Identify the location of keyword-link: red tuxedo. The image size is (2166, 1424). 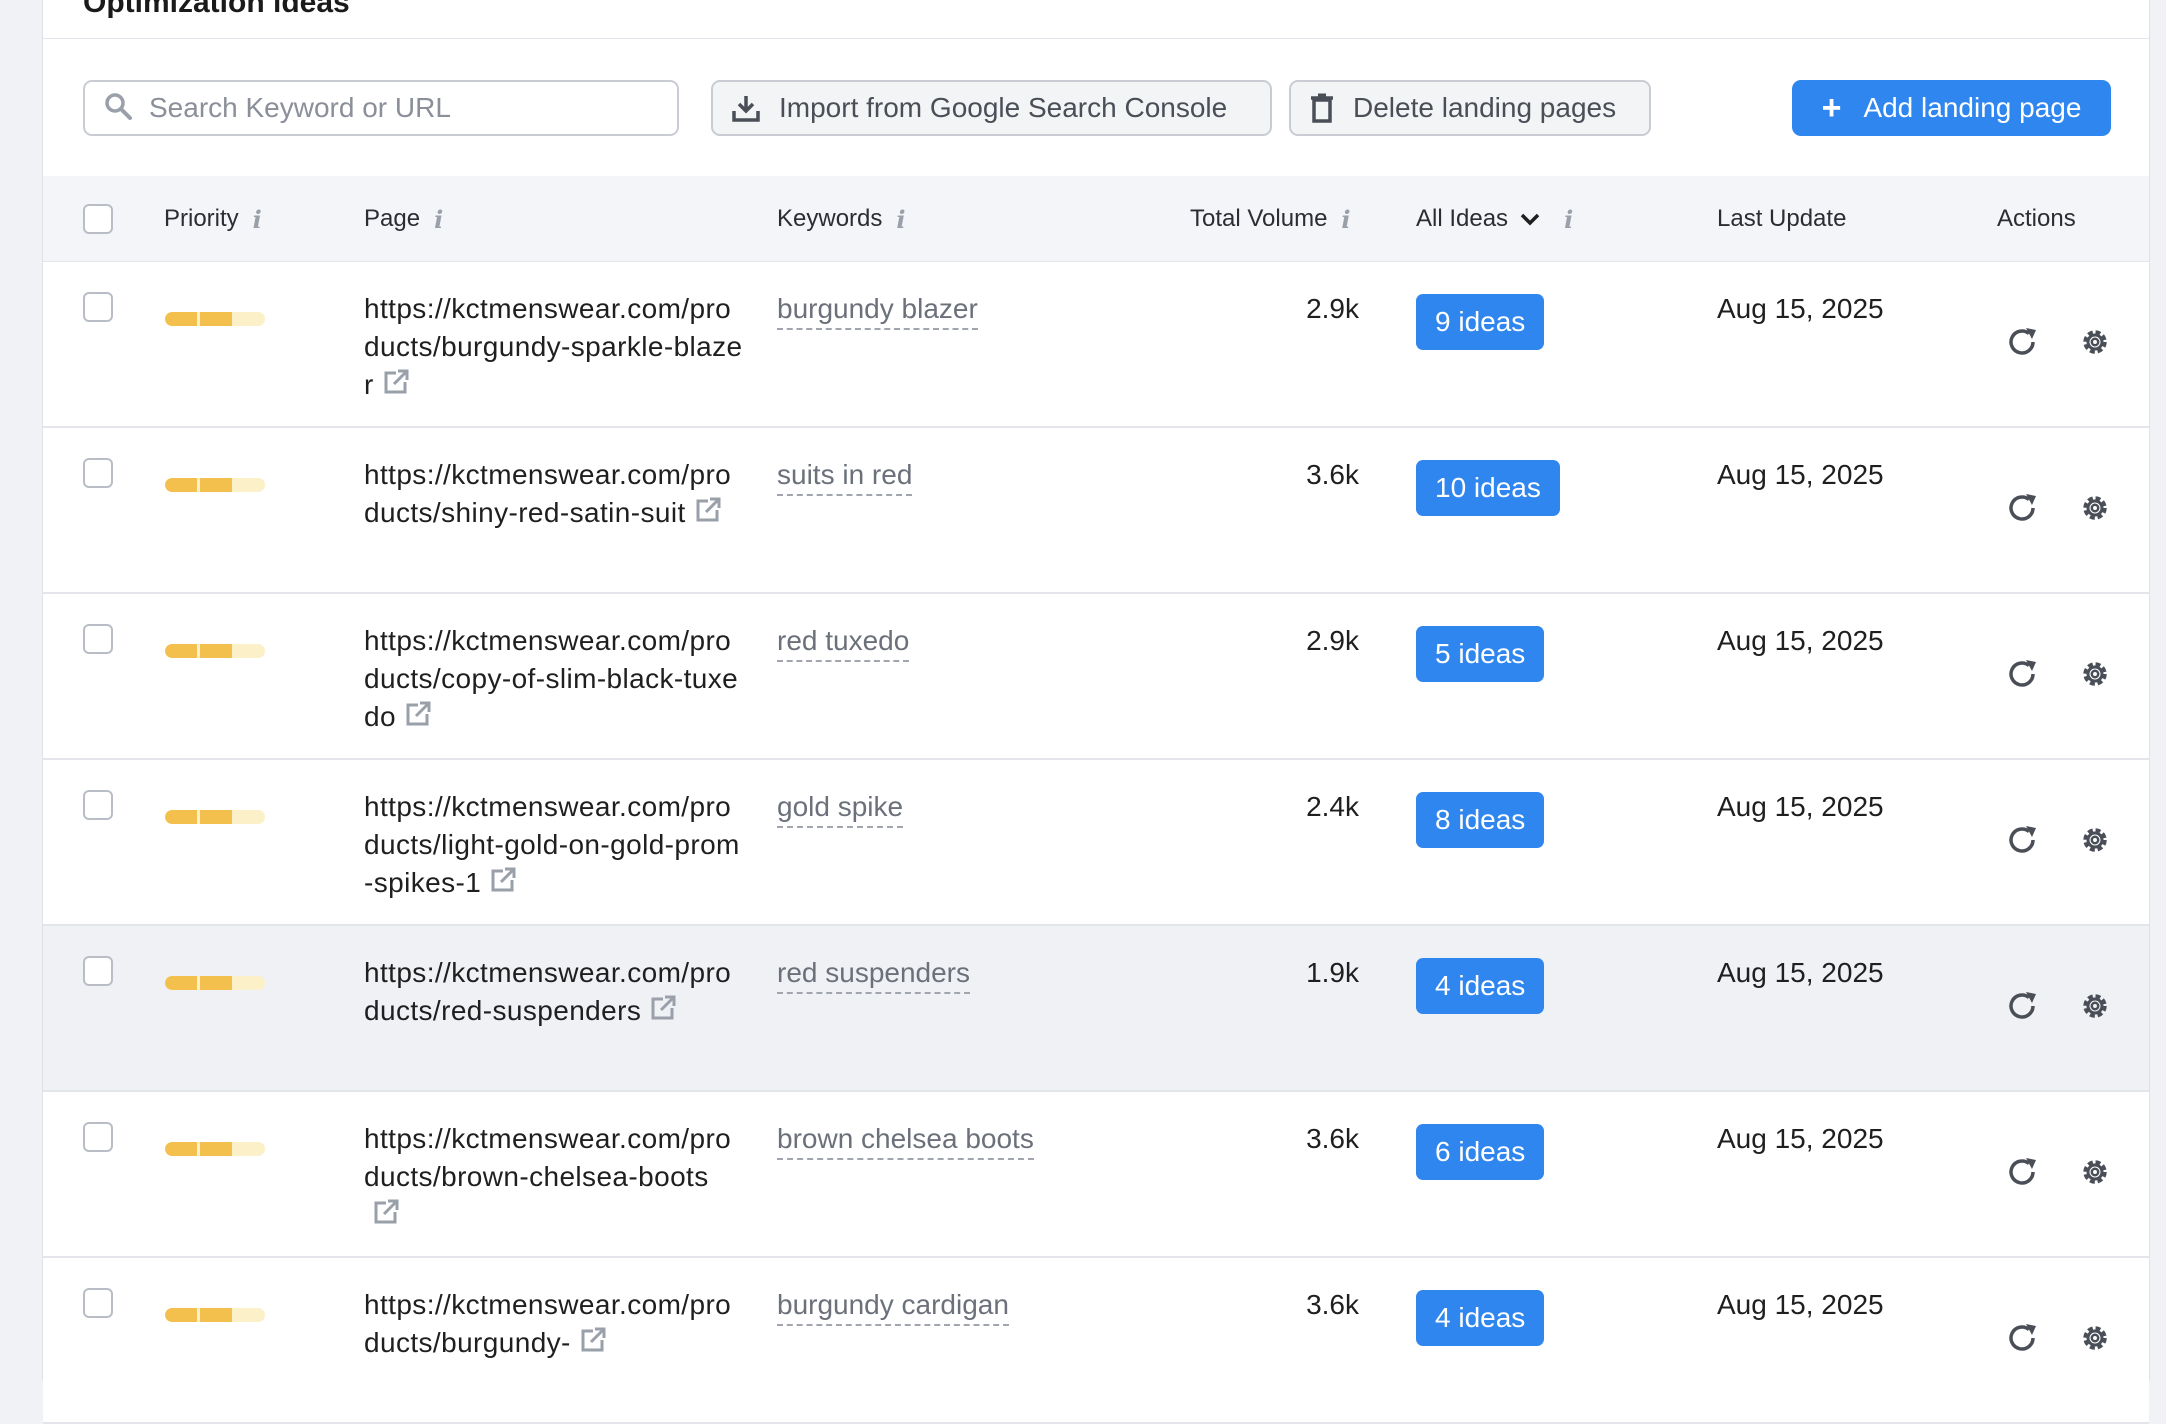
(843, 642).